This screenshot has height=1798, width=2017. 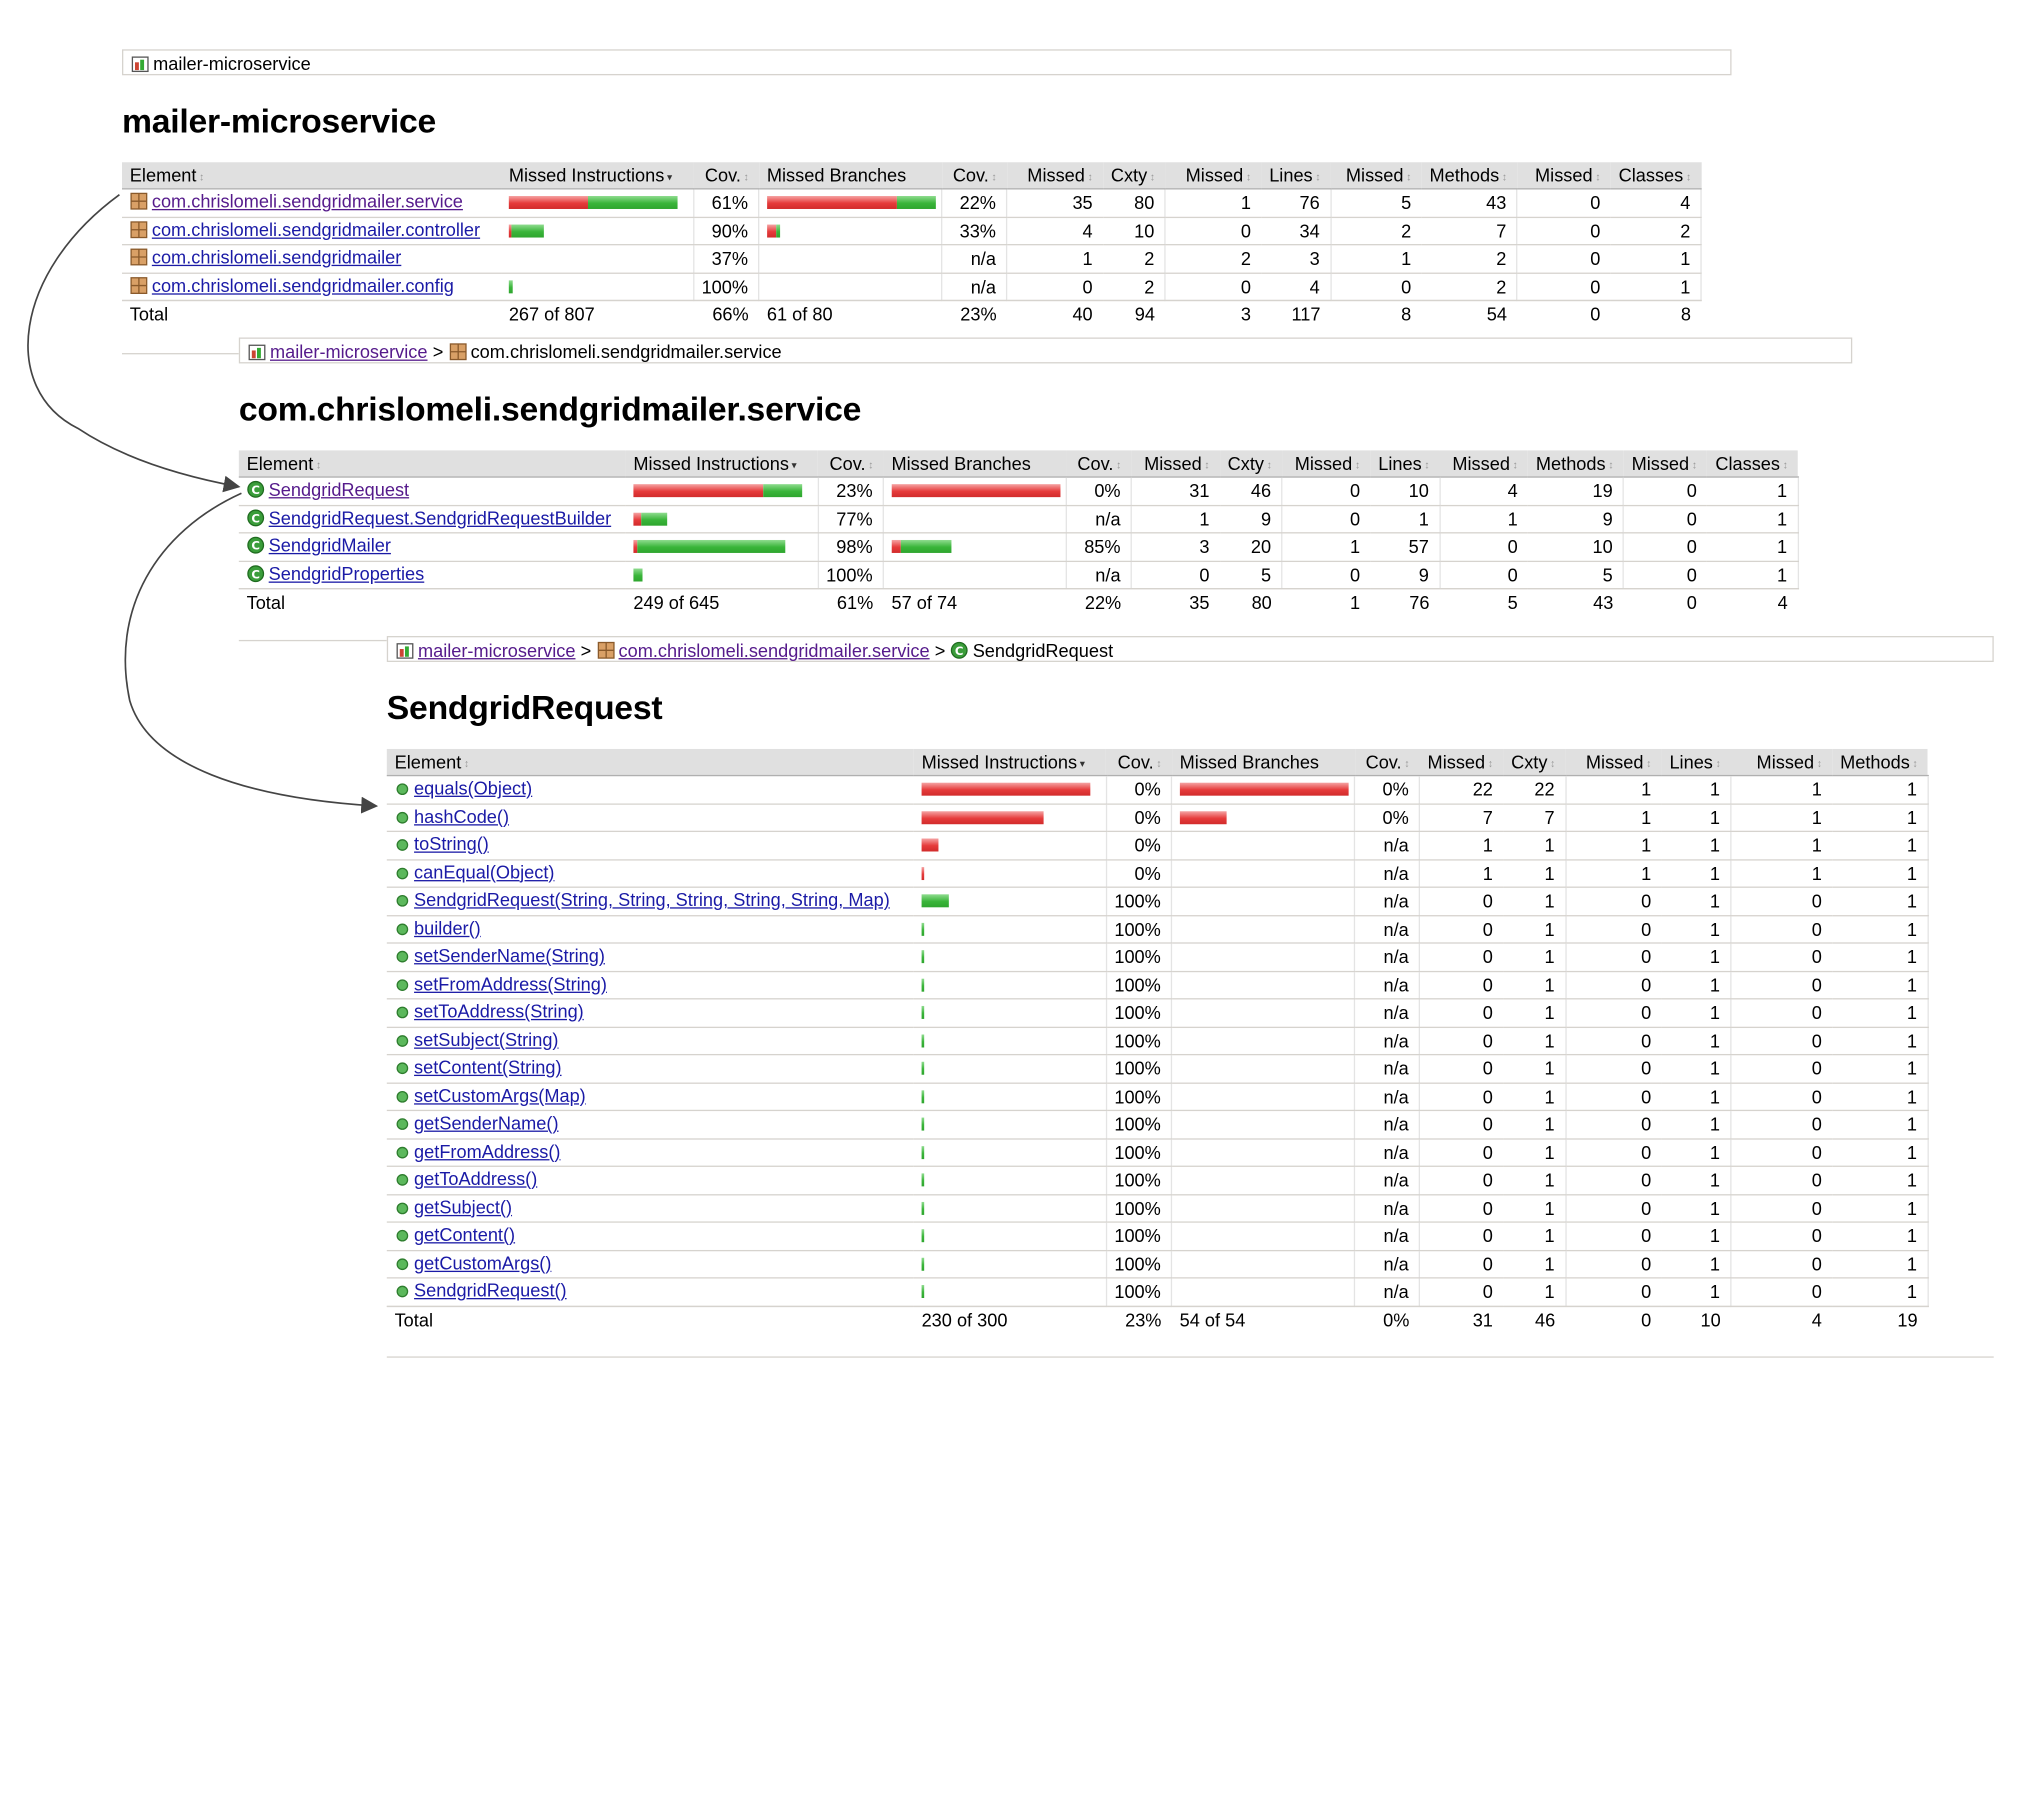 What do you see at coordinates (251, 653) in the screenshot?
I see `arrow-package-to-class` at bounding box center [251, 653].